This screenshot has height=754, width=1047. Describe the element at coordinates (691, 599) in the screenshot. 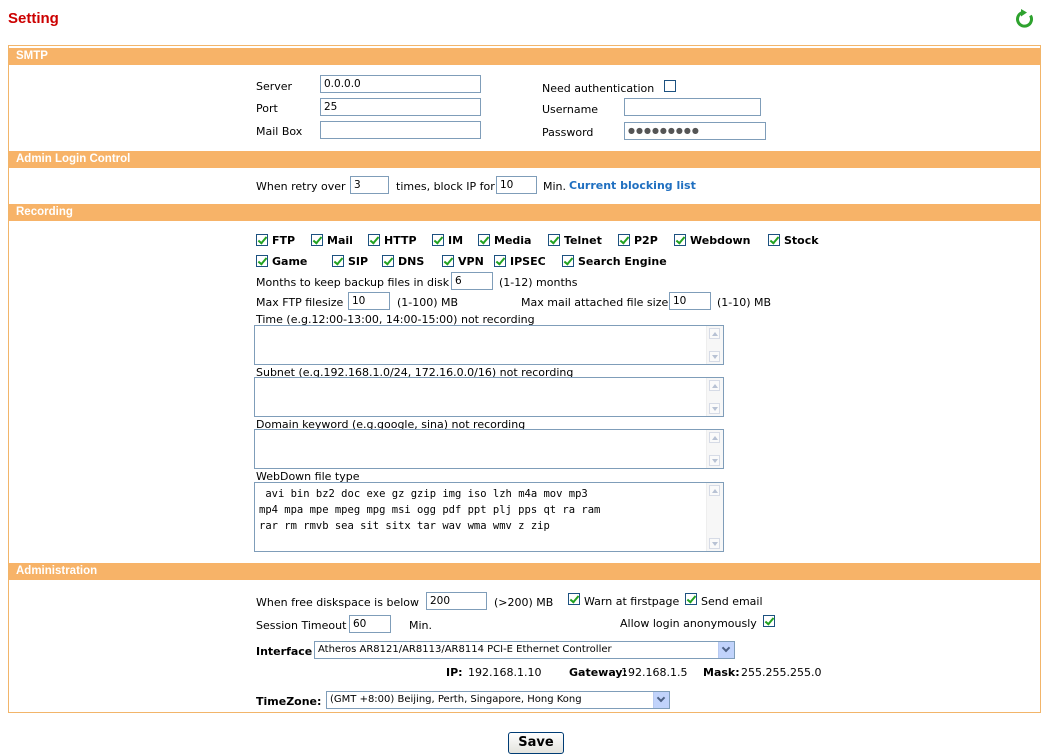

I see `send-email-checkbox` at that location.